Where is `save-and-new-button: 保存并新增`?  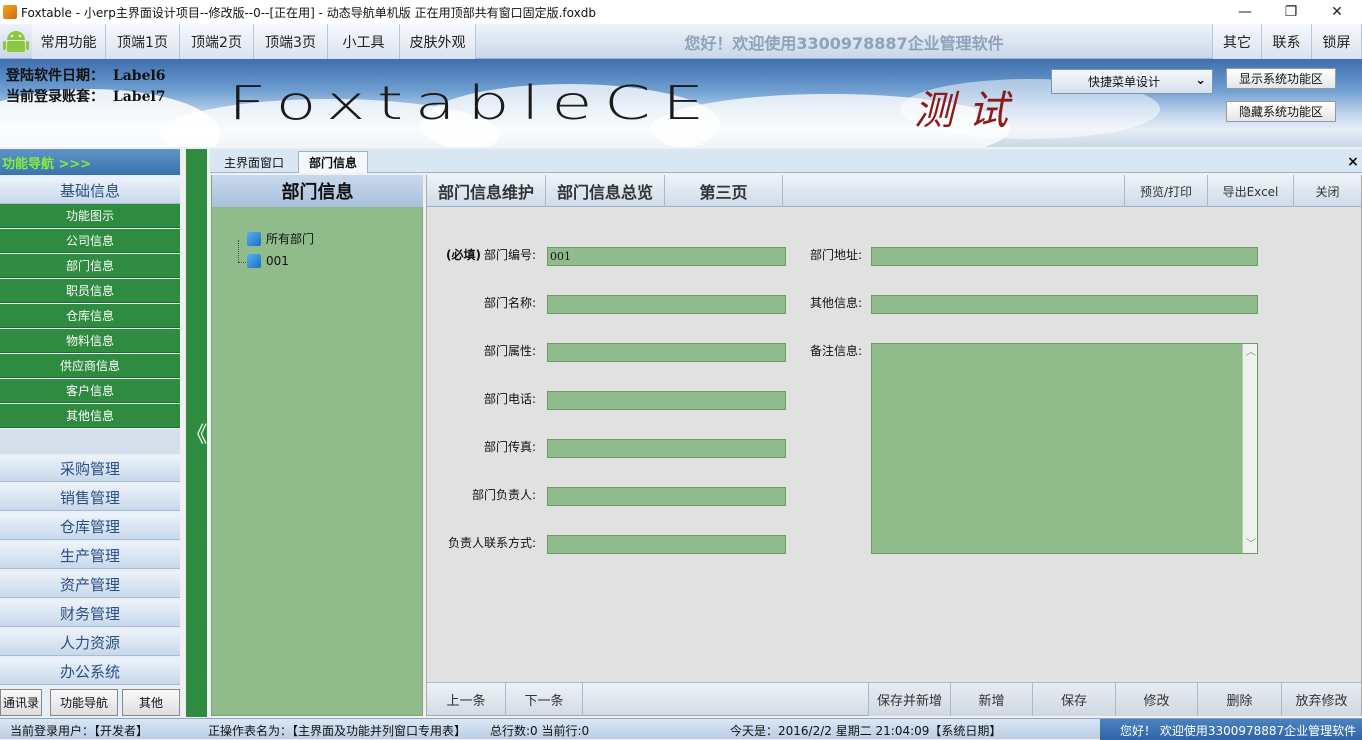 save-and-new-button: 保存并新增 is located at coordinates (909, 699).